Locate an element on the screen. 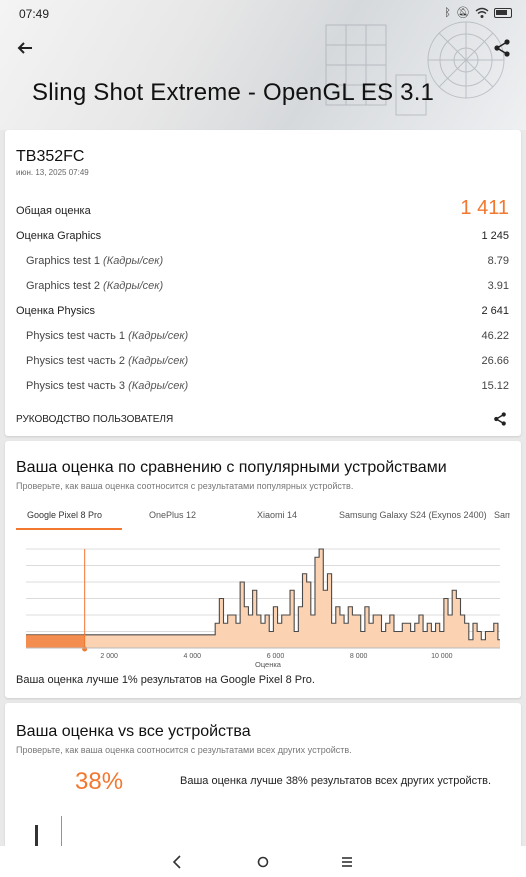  active-tab-indicator is located at coordinates (69, 529).